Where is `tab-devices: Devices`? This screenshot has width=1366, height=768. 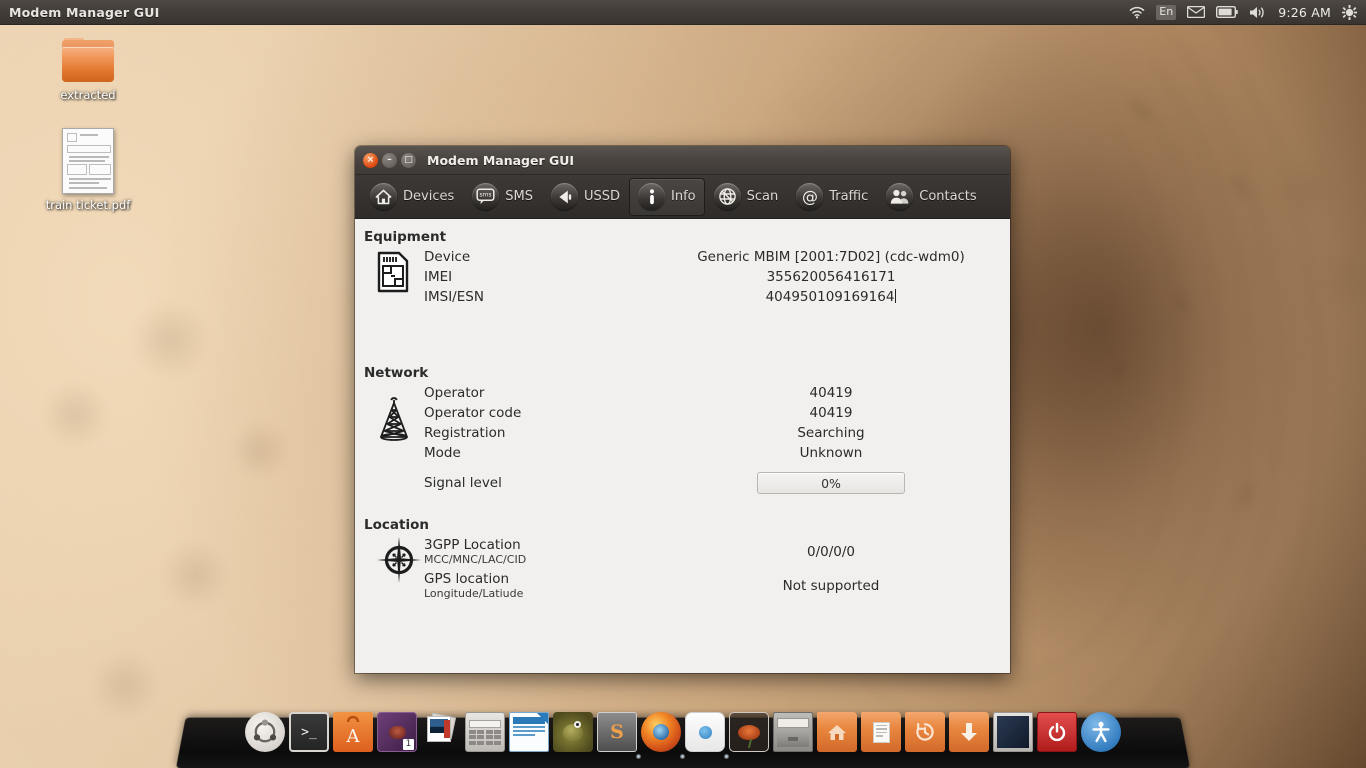 tab-devices: Devices is located at coordinates (412, 197).